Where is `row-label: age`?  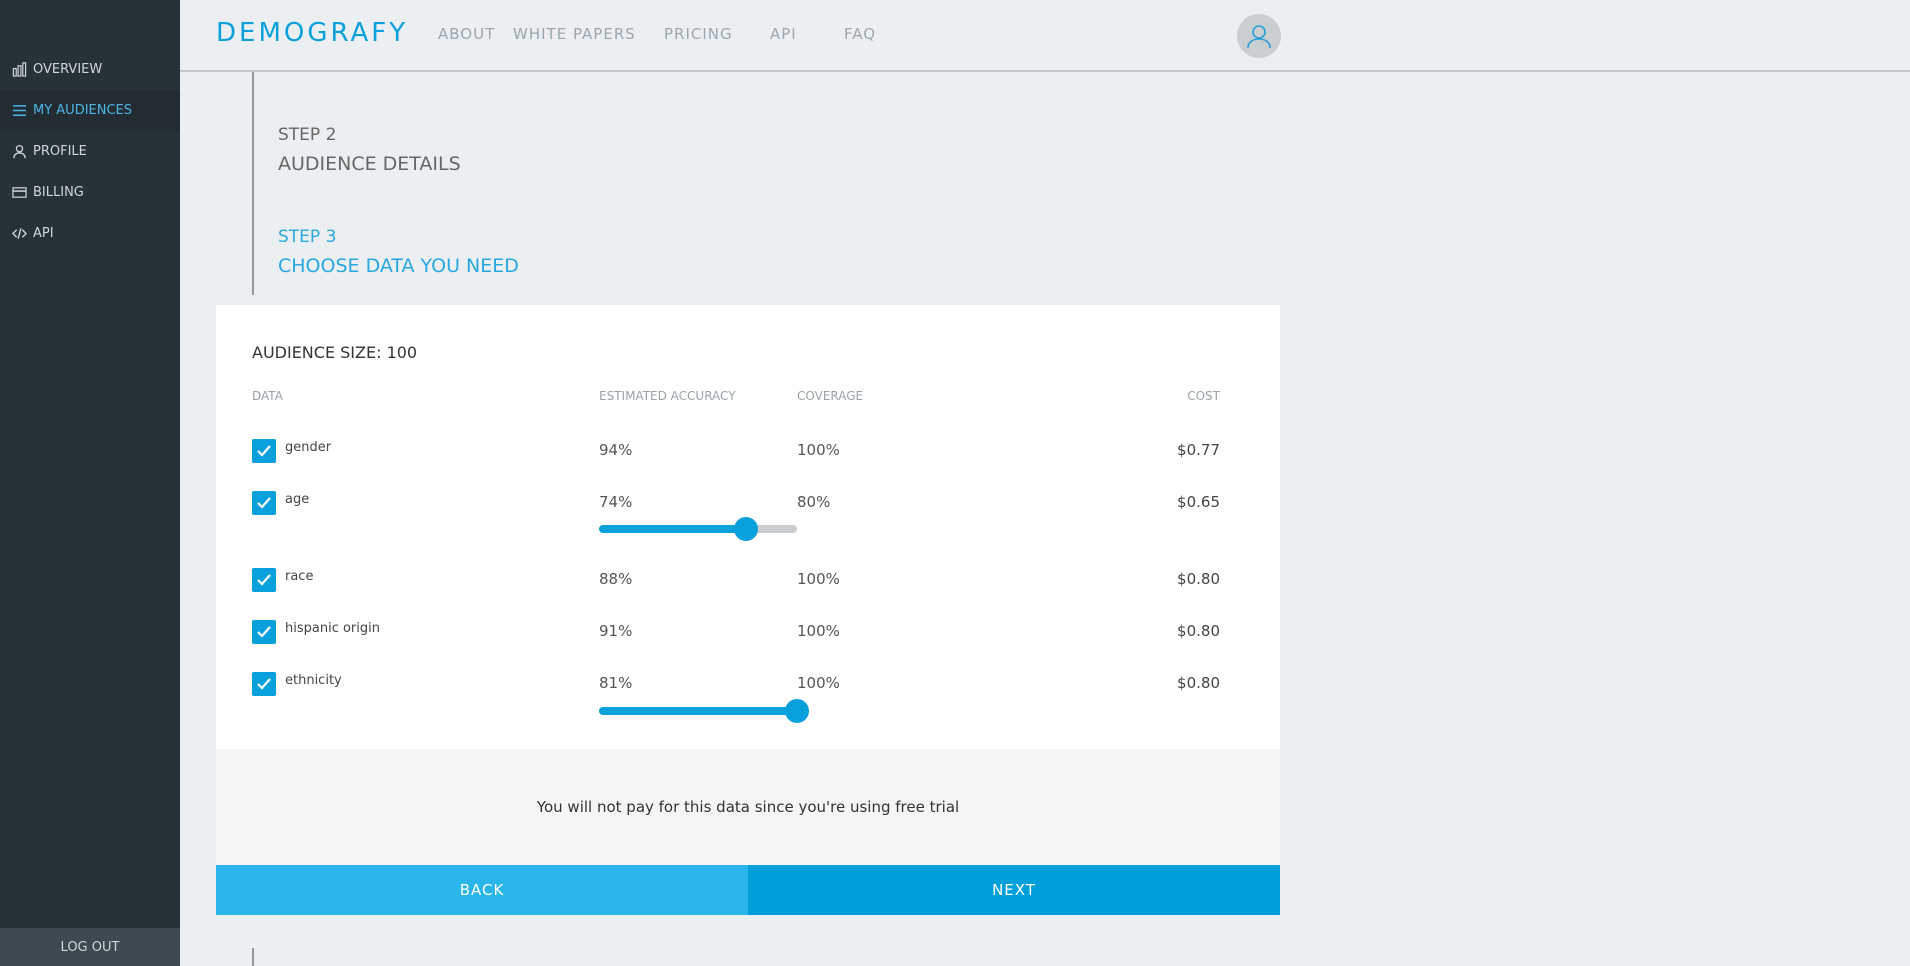
row-label: age is located at coordinates (297, 499).